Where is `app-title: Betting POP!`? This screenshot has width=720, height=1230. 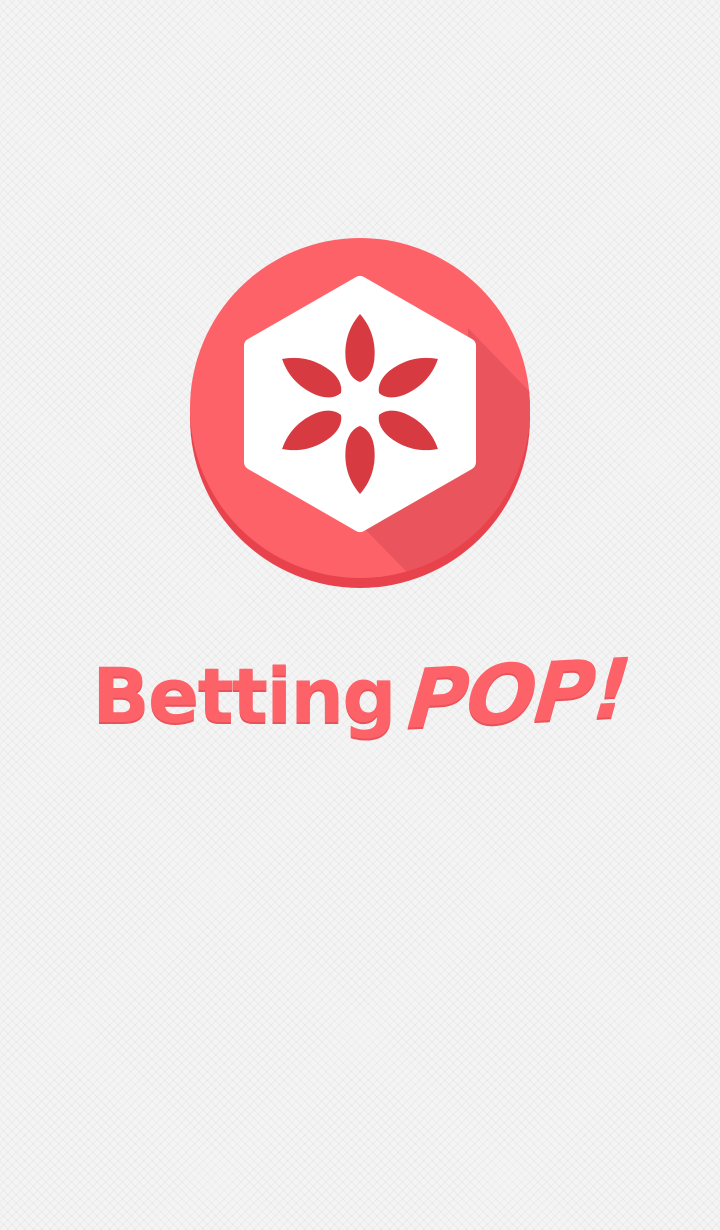 app-title: Betting POP! is located at coordinates (360, 695).